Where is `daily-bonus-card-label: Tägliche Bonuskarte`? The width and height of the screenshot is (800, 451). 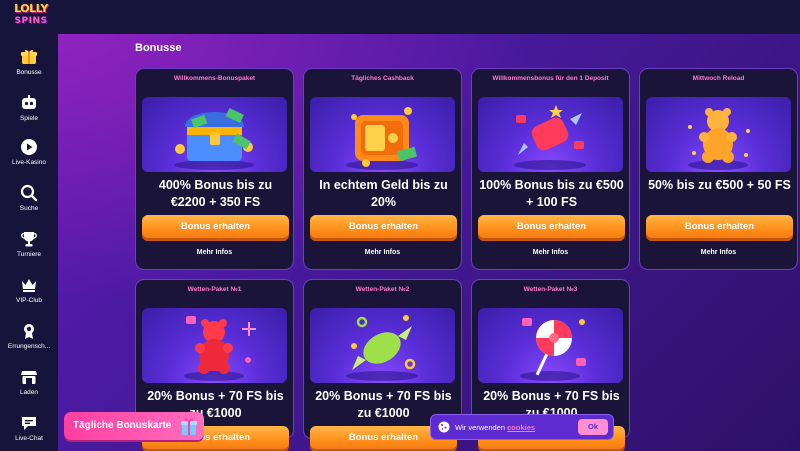
daily-bonus-card-label: Tägliche Bonuskarte is located at coordinates (122, 425).